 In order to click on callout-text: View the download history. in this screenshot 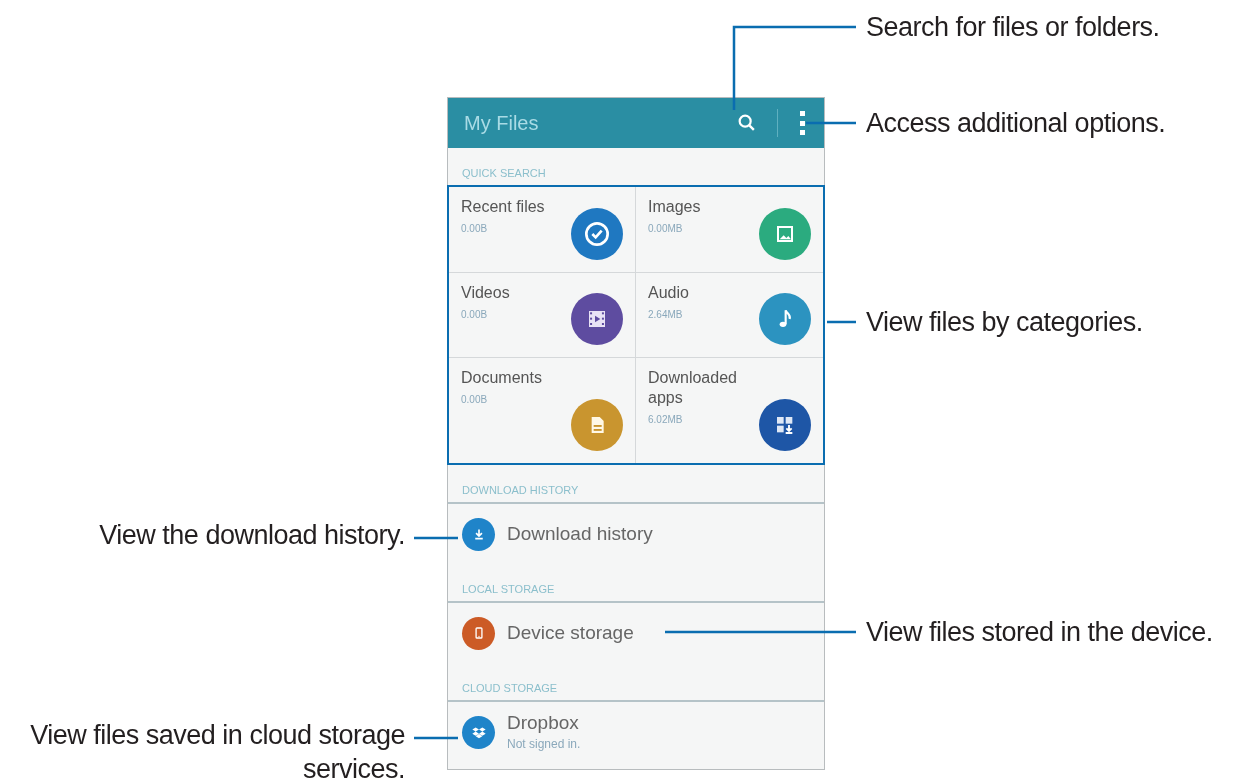, I will do `click(251, 535)`.